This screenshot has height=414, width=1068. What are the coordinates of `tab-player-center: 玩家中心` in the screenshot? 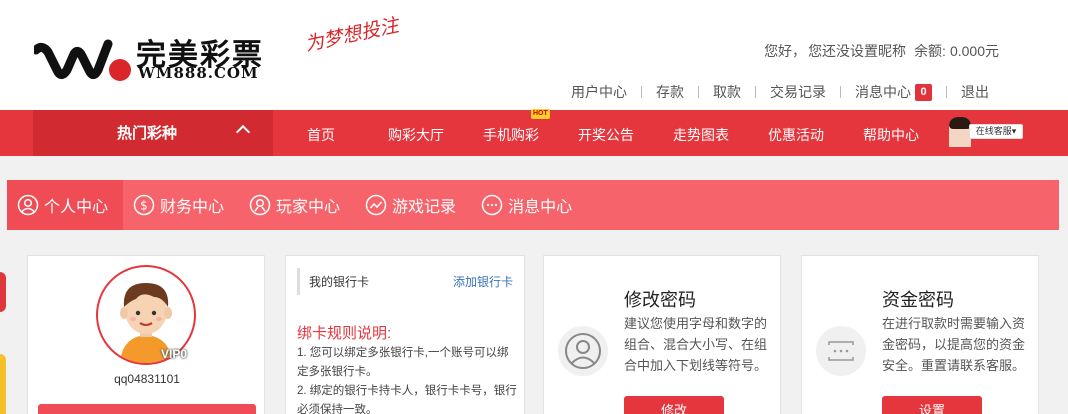 It's located at (297, 205).